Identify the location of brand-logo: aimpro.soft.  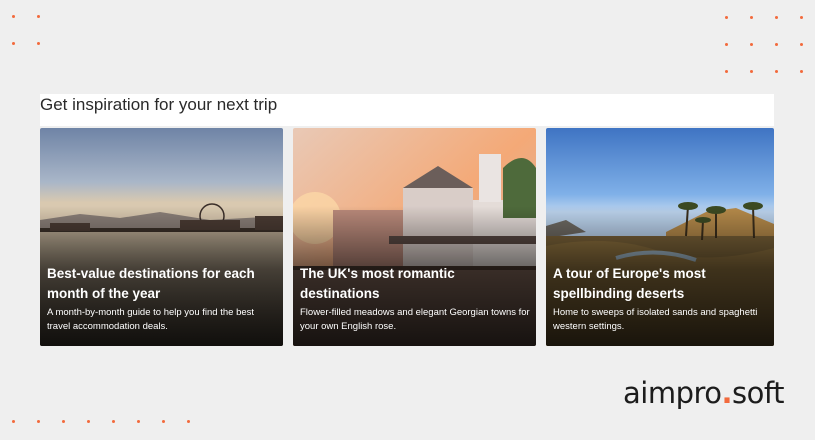
(703, 393).